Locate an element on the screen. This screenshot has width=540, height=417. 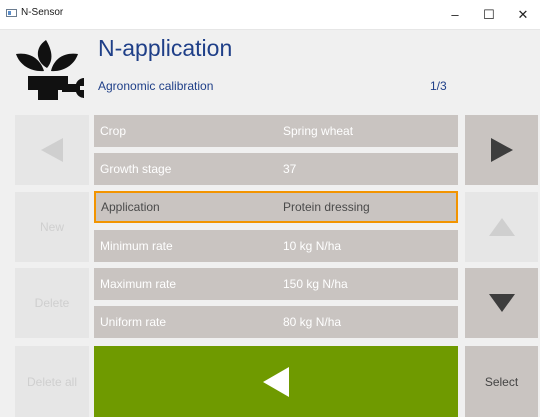
list-item-uniform-rate: Uniform rate 80 kg N/ha is located at coordinates (276, 322).